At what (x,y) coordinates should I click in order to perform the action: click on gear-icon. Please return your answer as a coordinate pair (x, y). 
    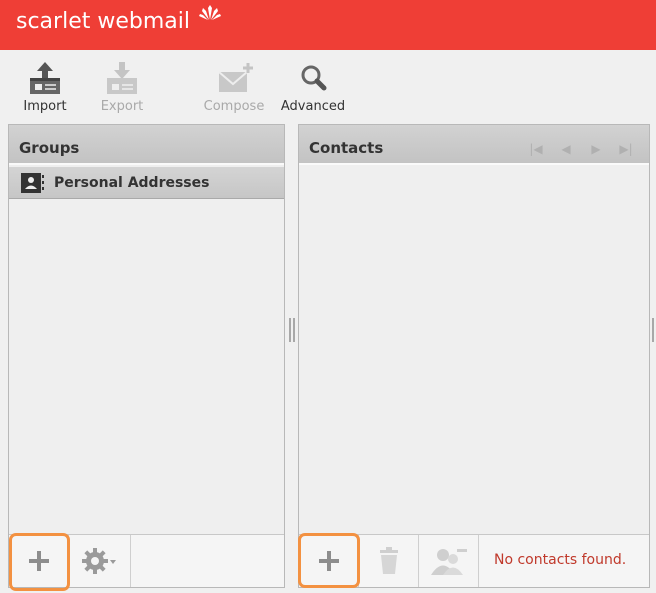
    Looking at the image, I should click on (98, 561).